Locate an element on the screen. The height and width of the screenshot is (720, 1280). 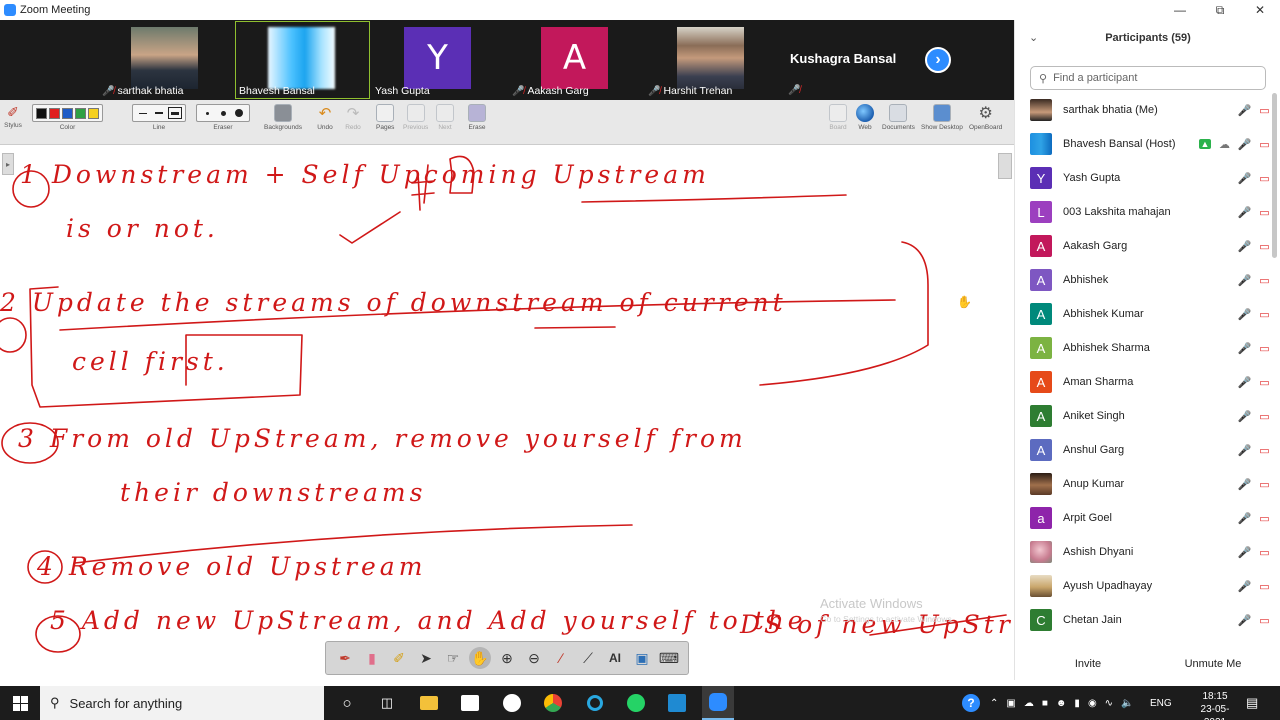
participant-row: A Abhishek 🎤 ▭ is located at coordinates (1143, 280).